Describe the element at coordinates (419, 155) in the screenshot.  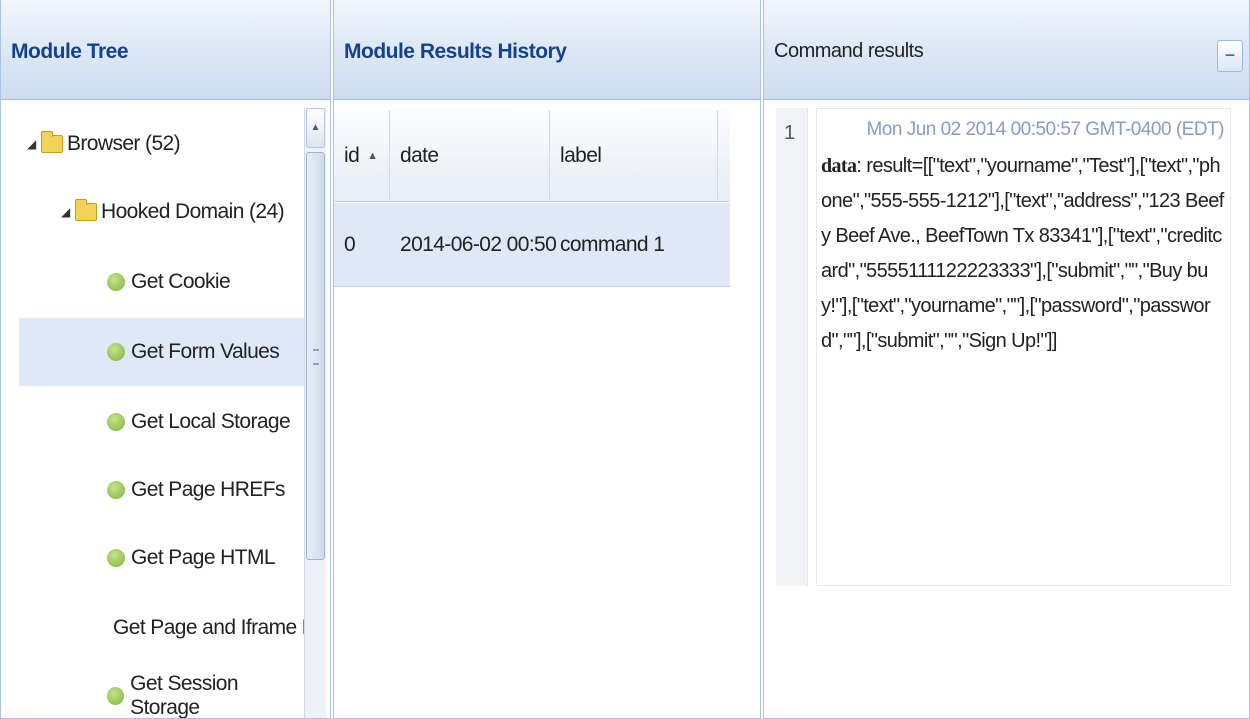
I see `column-header-label: date` at that location.